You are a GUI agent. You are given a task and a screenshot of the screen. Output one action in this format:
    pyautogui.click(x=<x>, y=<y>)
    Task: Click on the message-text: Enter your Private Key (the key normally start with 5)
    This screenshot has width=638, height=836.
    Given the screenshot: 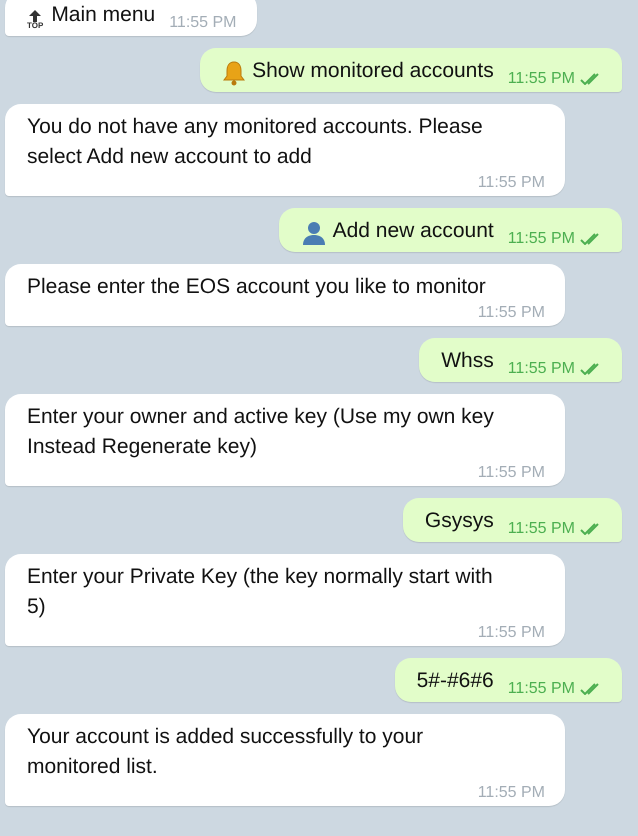 What is the action you would take?
    pyautogui.click(x=260, y=592)
    